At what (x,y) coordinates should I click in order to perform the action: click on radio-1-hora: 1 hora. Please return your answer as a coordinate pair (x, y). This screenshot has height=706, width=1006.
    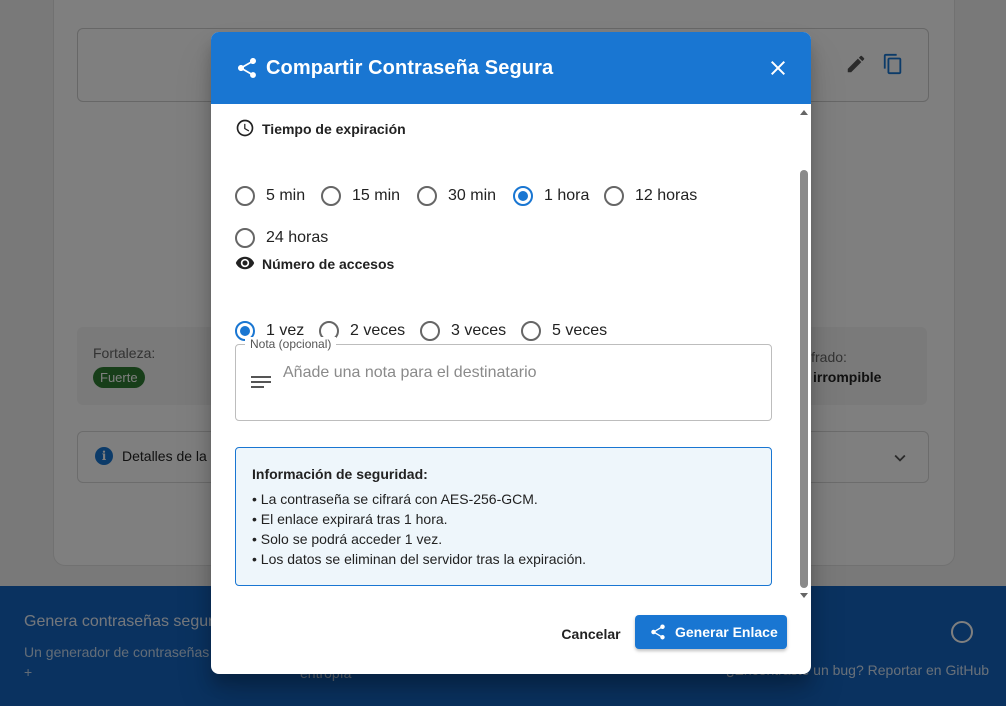
    Looking at the image, I should click on (558, 198).